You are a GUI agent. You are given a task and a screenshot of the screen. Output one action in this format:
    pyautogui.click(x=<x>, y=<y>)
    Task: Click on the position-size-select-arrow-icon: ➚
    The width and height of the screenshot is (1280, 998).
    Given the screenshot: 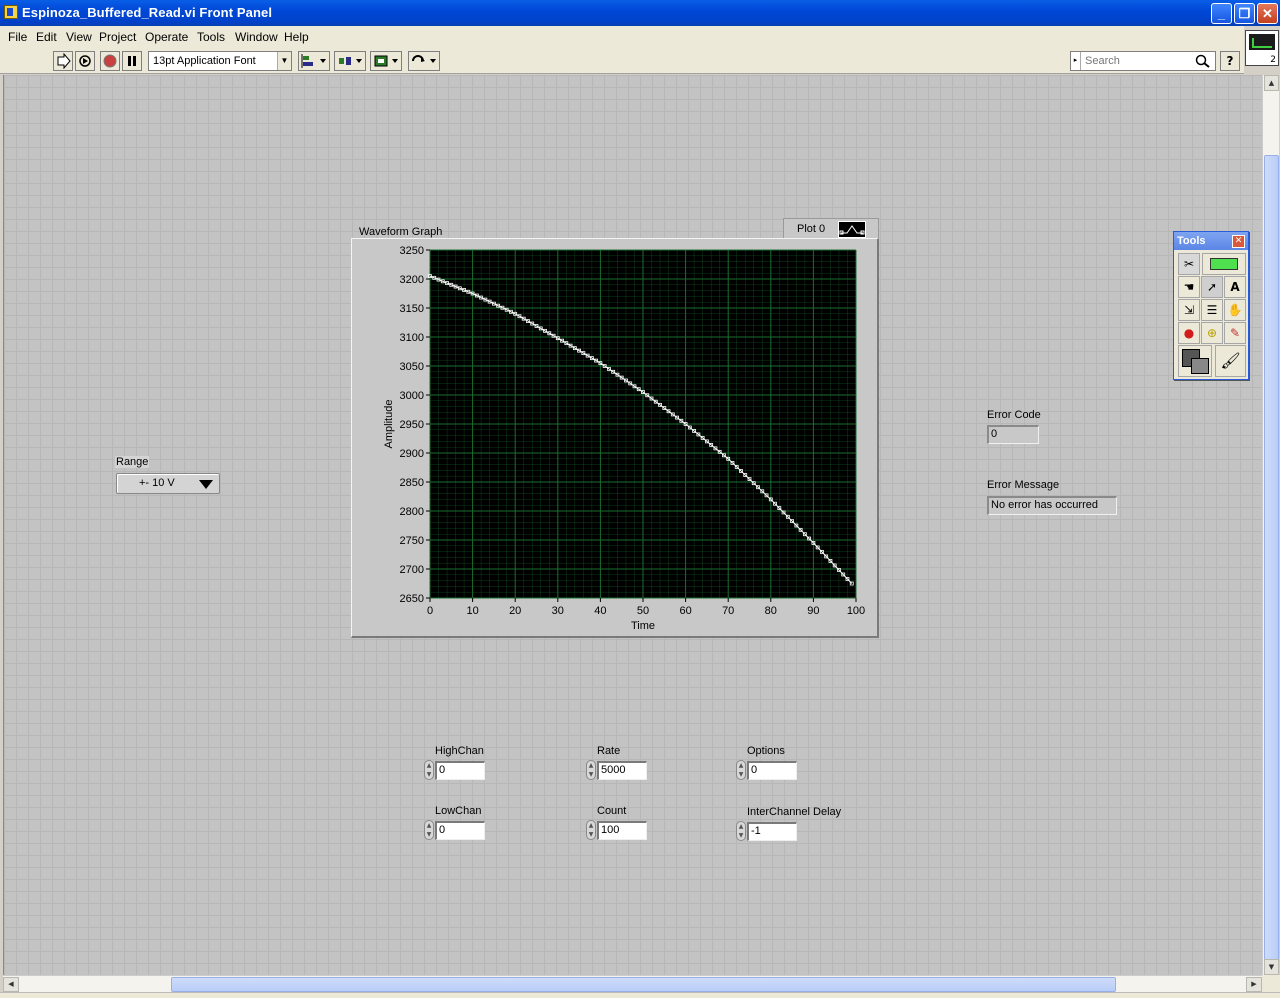 What is the action you would take?
    pyautogui.click(x=1212, y=287)
    